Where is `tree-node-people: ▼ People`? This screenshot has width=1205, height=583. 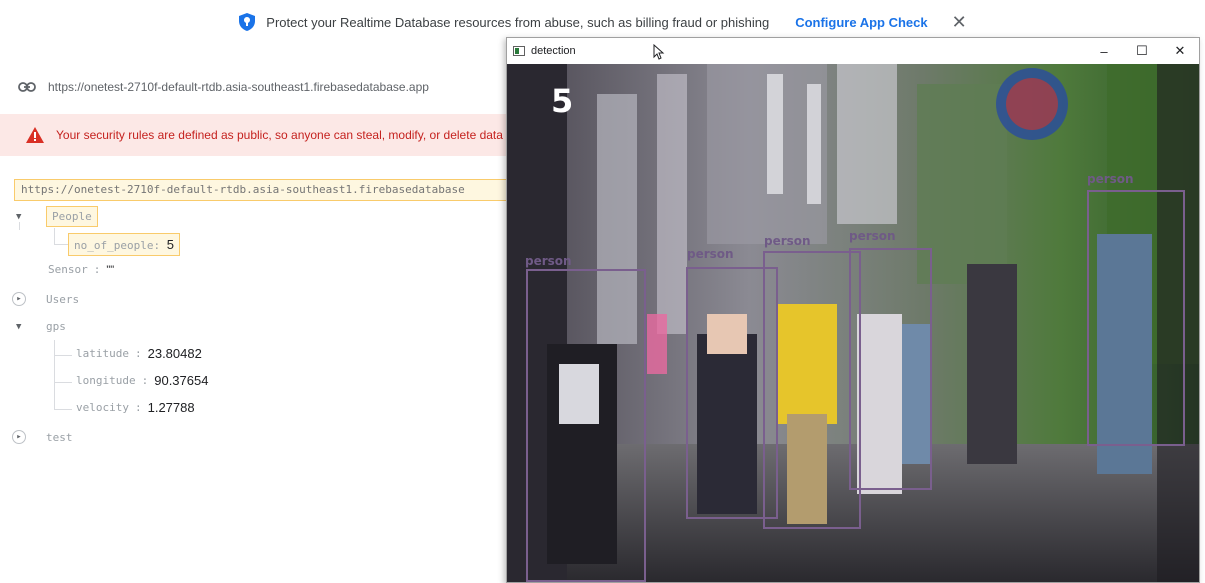 tree-node-people: ▼ People is located at coordinates (57, 216).